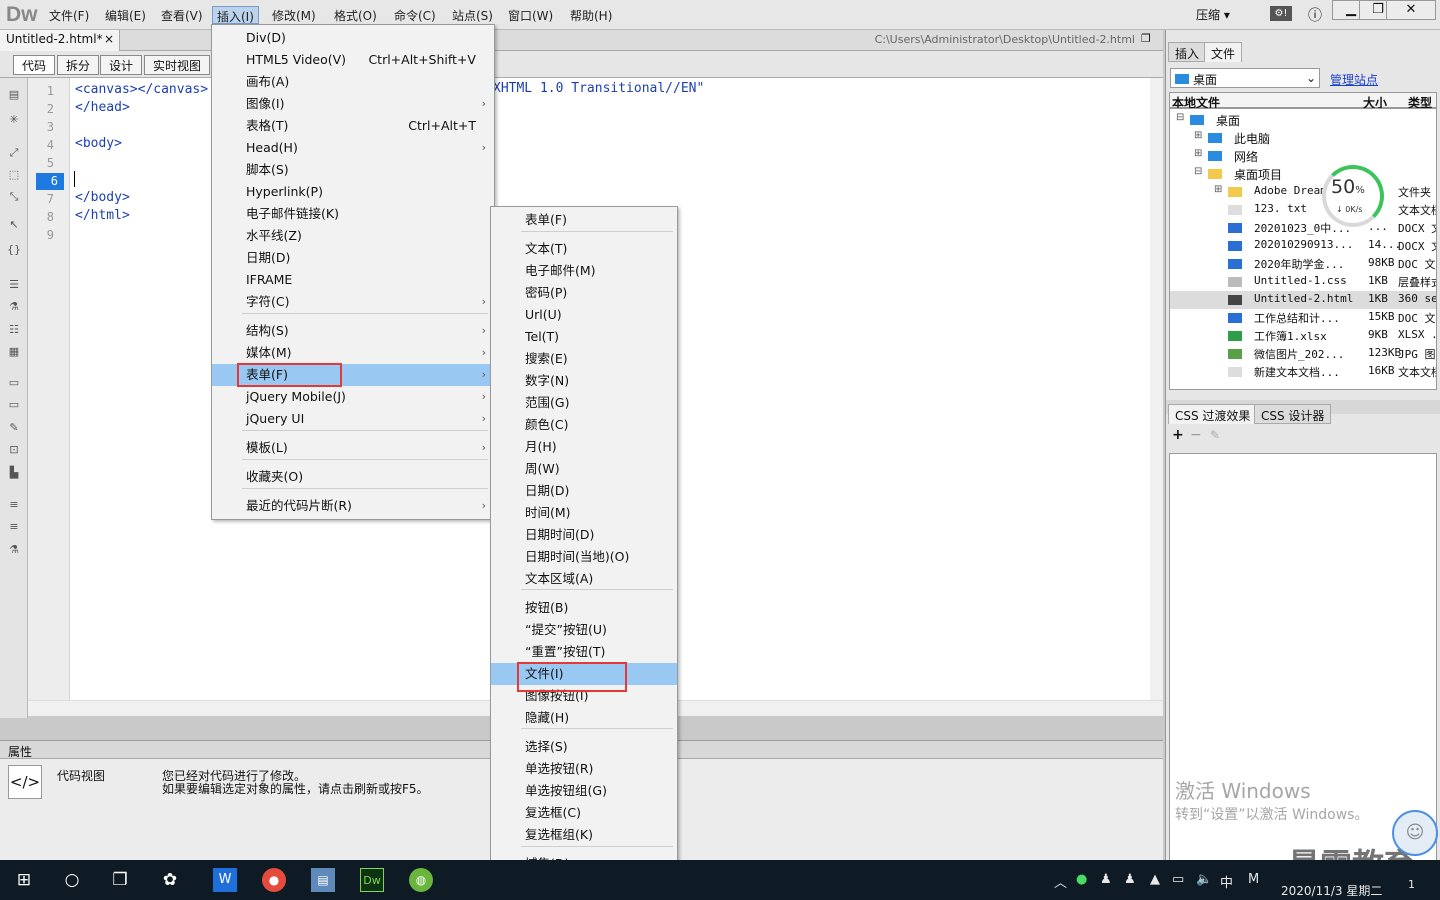 The image size is (1440, 900). I want to click on notification-badge: 1, so click(1411, 884).